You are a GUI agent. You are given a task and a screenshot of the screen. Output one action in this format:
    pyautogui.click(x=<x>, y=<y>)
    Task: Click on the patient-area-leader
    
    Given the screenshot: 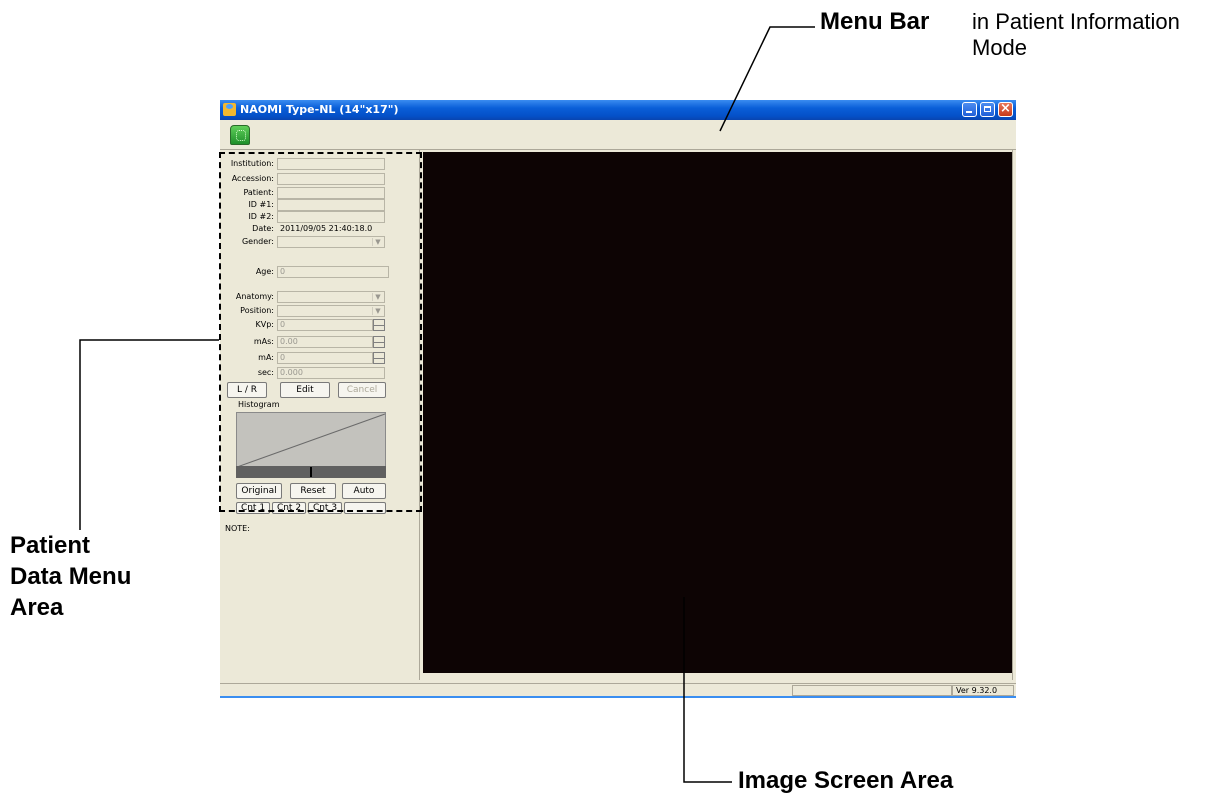 What is the action you would take?
    pyautogui.click(x=149, y=434)
    